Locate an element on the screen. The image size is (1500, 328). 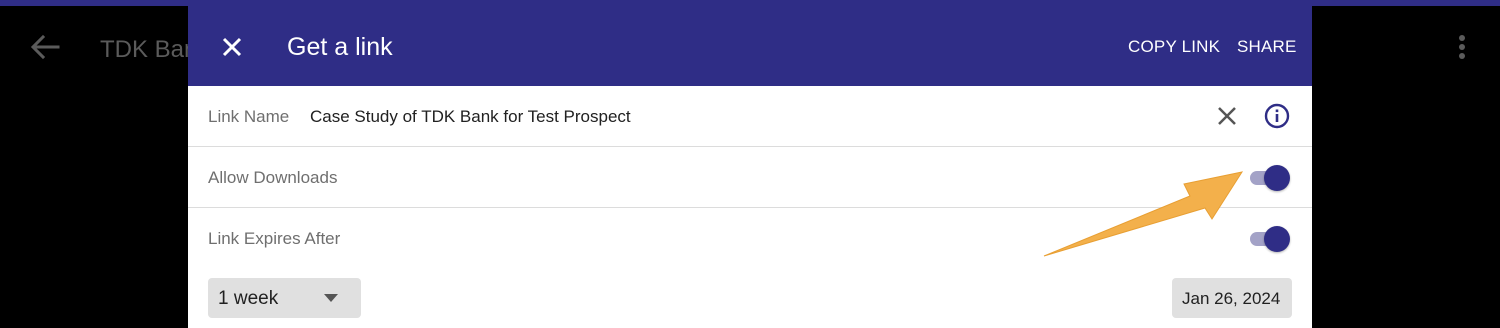
info-icon is located at coordinates (1277, 116).